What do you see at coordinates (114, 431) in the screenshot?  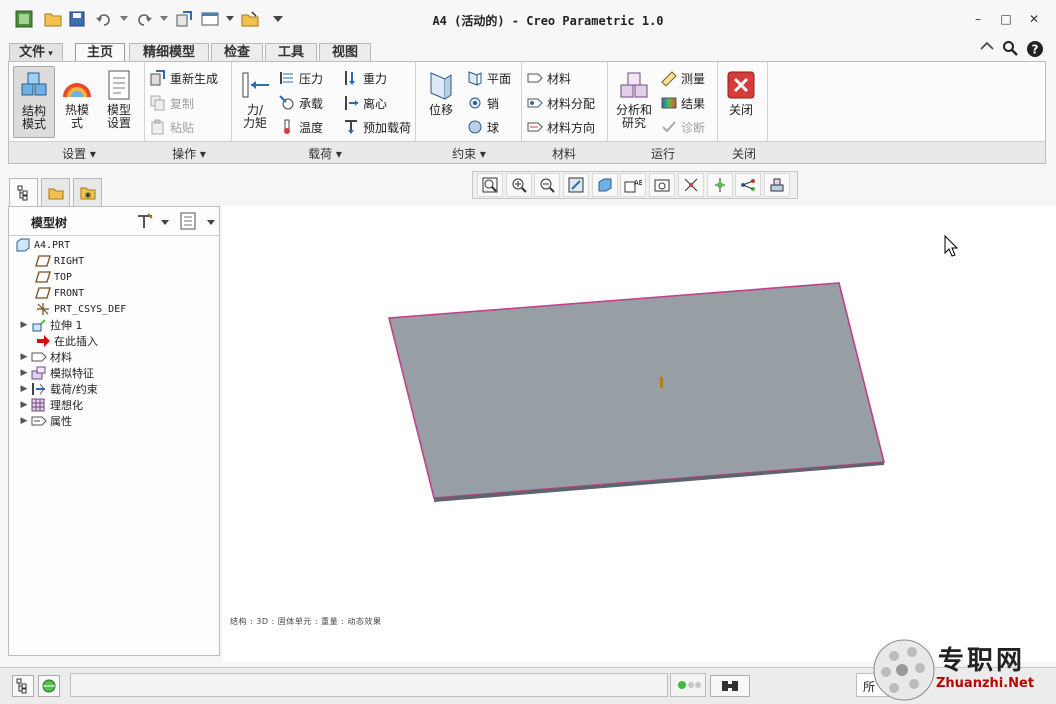 I see `model-tree-panel: 模型树 A4.PRT RIGHT TOP FRONT PRT_CSYS_DEF` at bounding box center [114, 431].